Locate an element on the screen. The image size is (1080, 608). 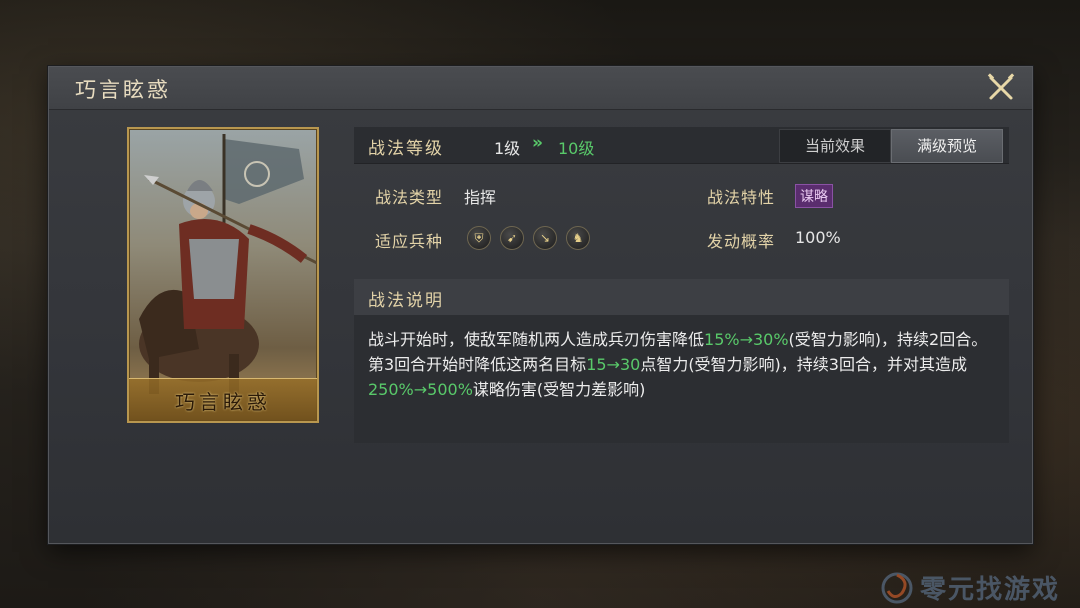
level-arrow-icon: » is located at coordinates (537, 143).